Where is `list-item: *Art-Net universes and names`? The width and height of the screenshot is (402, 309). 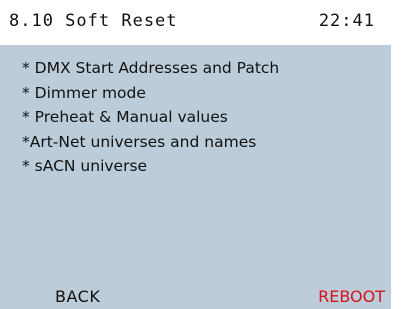
list-item: *Art-Net universes and names is located at coordinates (139, 141).